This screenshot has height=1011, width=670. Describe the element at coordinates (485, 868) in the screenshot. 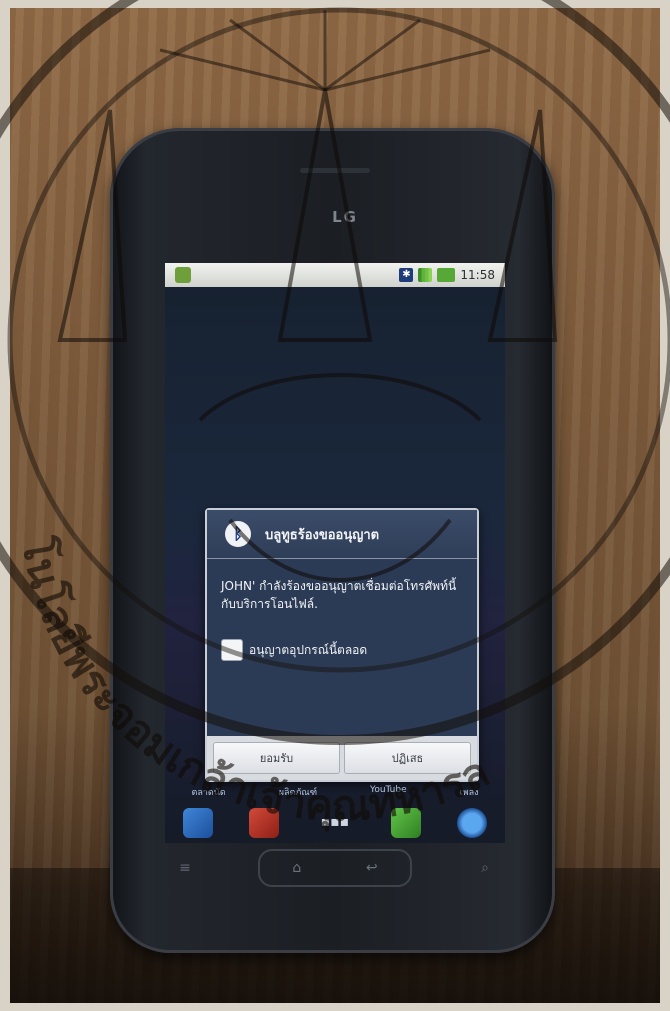

I see `search-icon: ⌕` at that location.